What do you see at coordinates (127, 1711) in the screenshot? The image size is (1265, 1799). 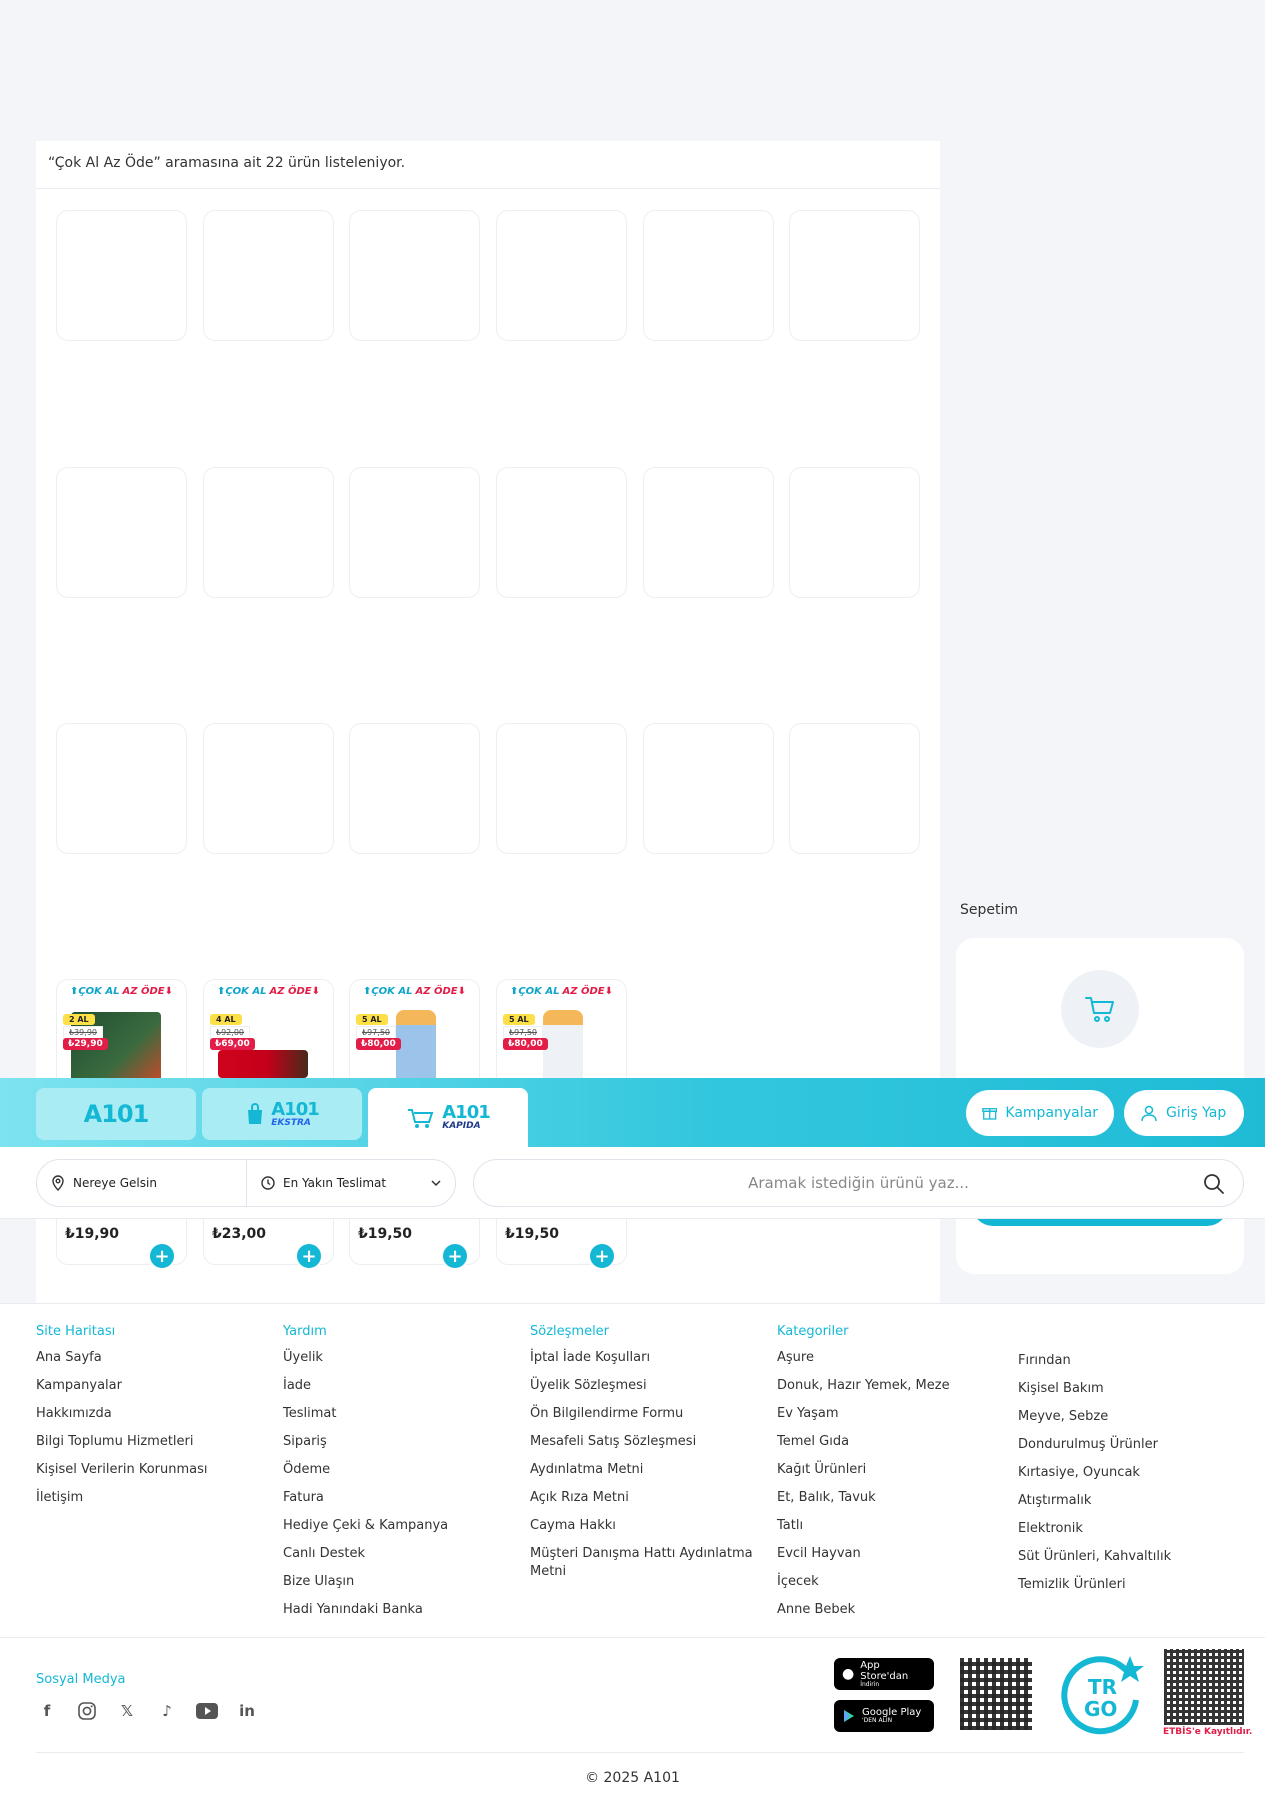 I see `x-icon: 𝕏` at bounding box center [127, 1711].